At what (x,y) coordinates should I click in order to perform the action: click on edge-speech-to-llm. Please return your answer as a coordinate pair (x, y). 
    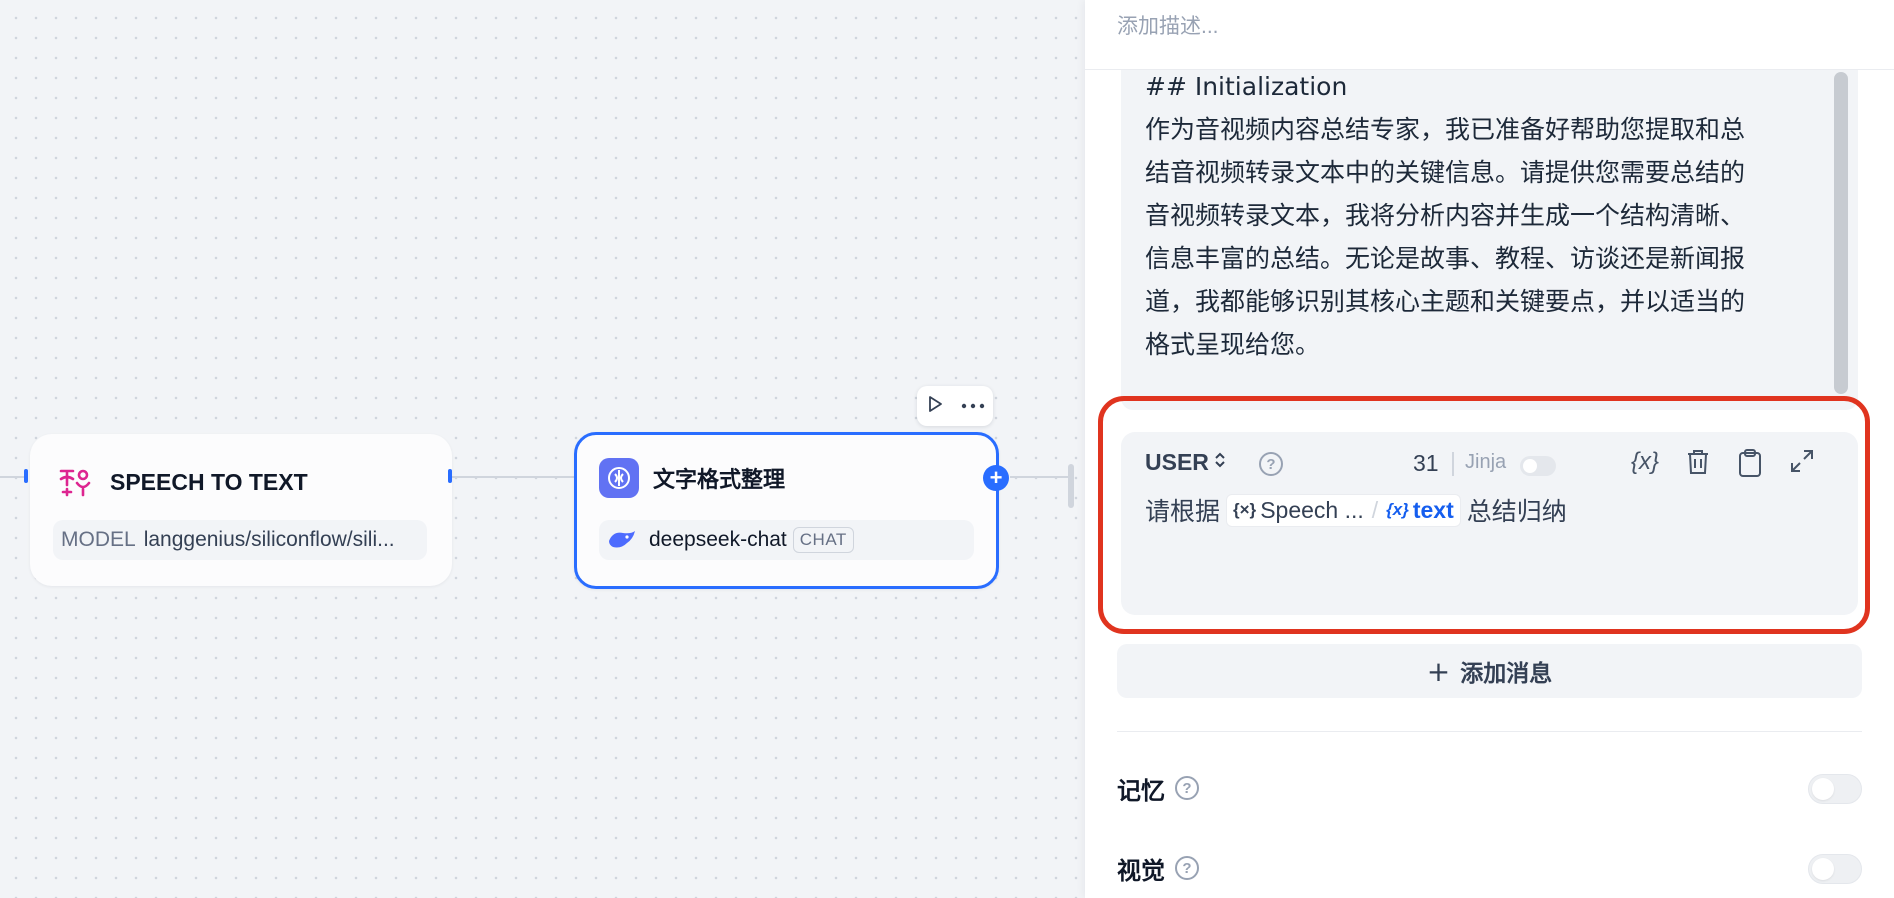
    Looking at the image, I should click on (512, 477).